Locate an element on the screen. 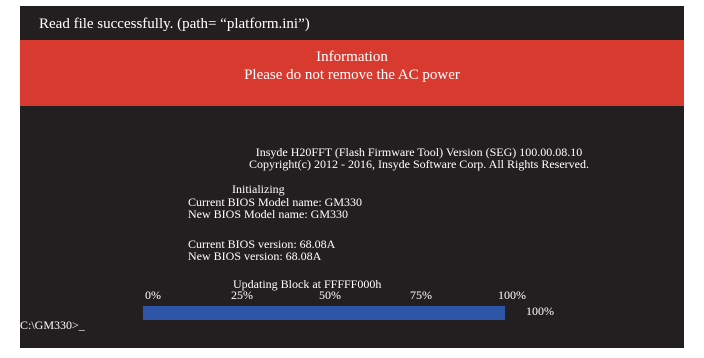  progress-scale-0: 0% is located at coordinates (153, 295).